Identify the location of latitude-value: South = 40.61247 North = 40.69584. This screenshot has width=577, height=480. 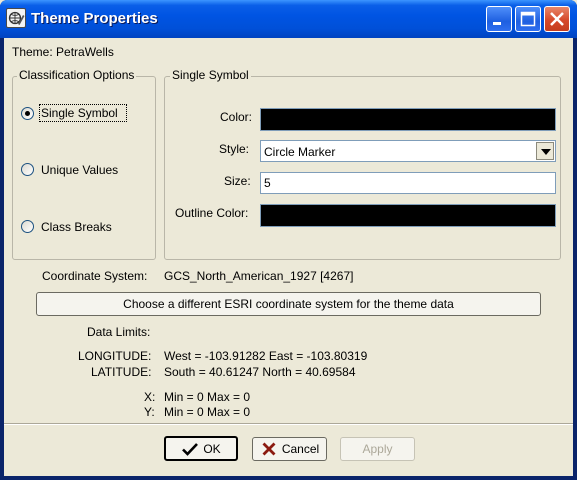
(260, 372).